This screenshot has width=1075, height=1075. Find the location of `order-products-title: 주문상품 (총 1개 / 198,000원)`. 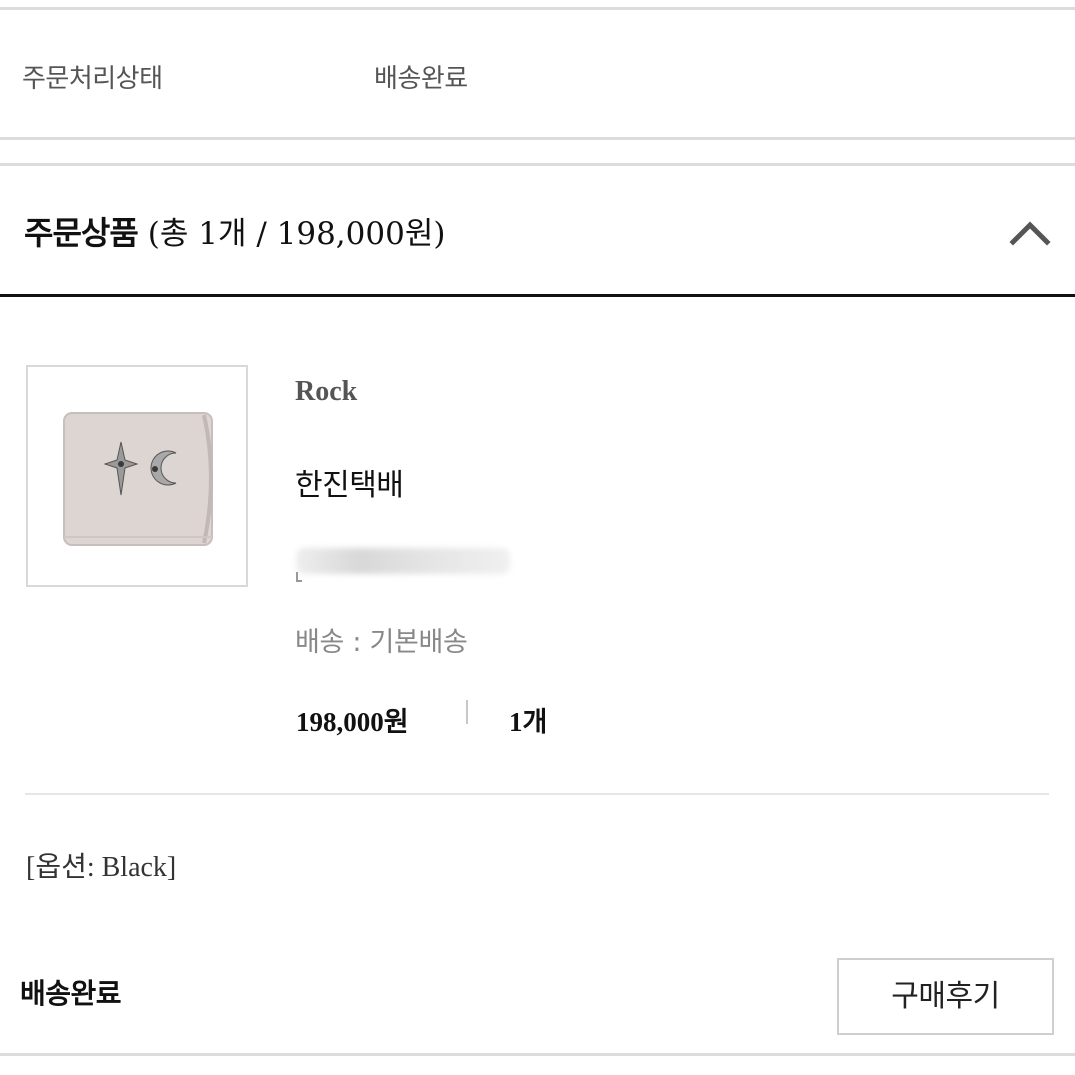

order-products-title: 주문상품 (총 1개 / 198,000원) is located at coordinates (234, 231).